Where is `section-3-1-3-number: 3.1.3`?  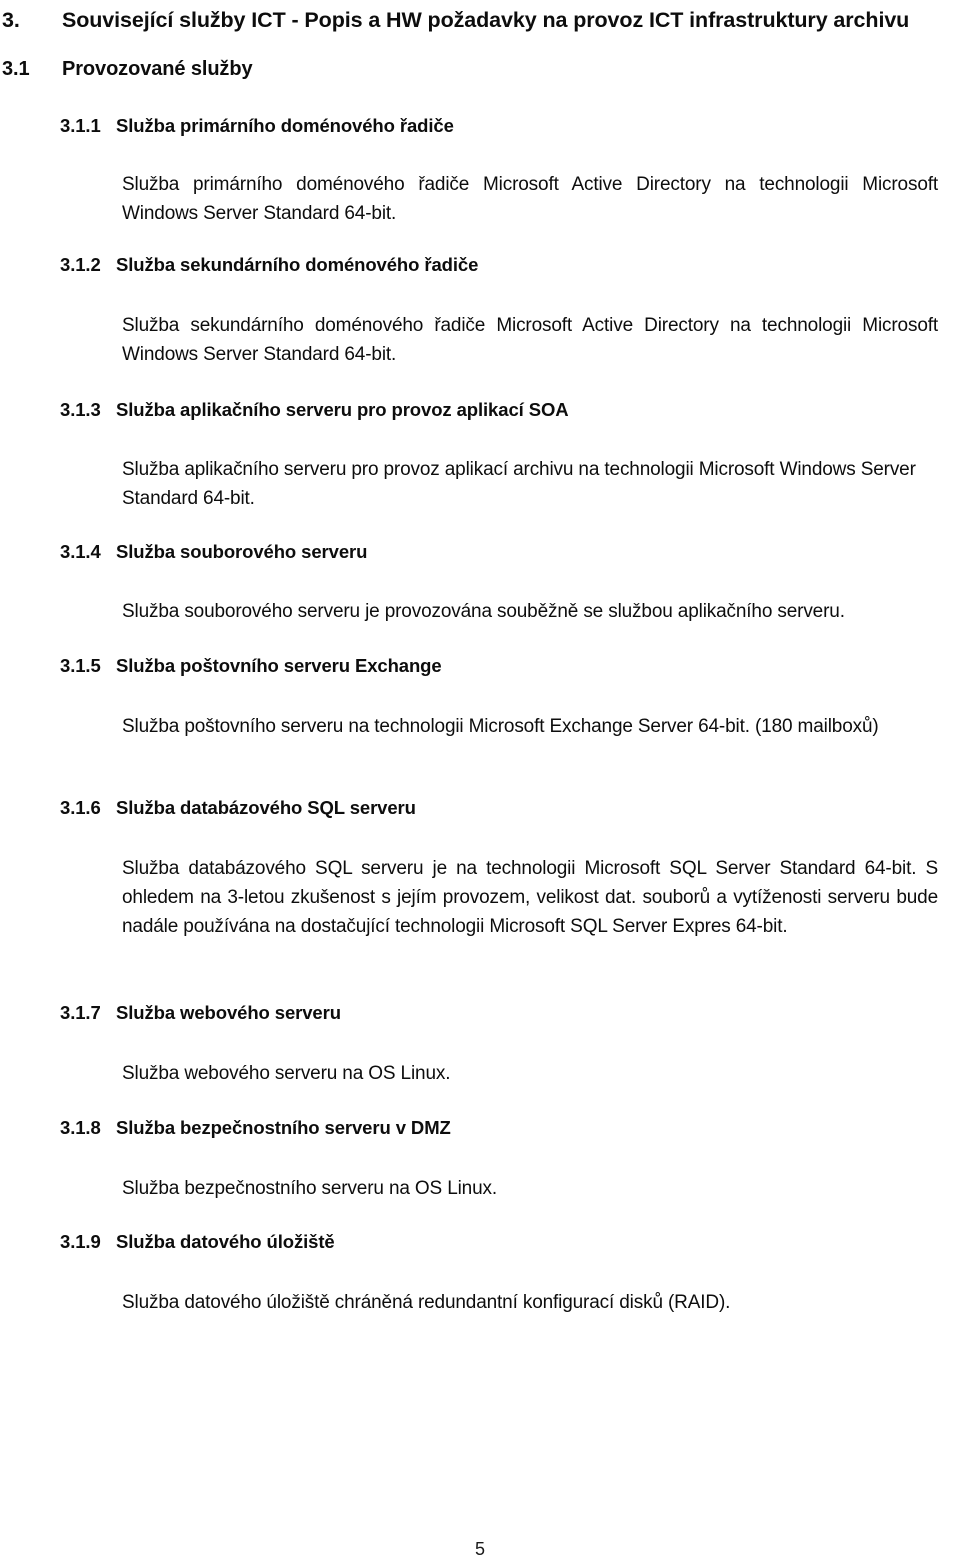 section-3-1-3-number: 3.1.3 is located at coordinates (80, 409).